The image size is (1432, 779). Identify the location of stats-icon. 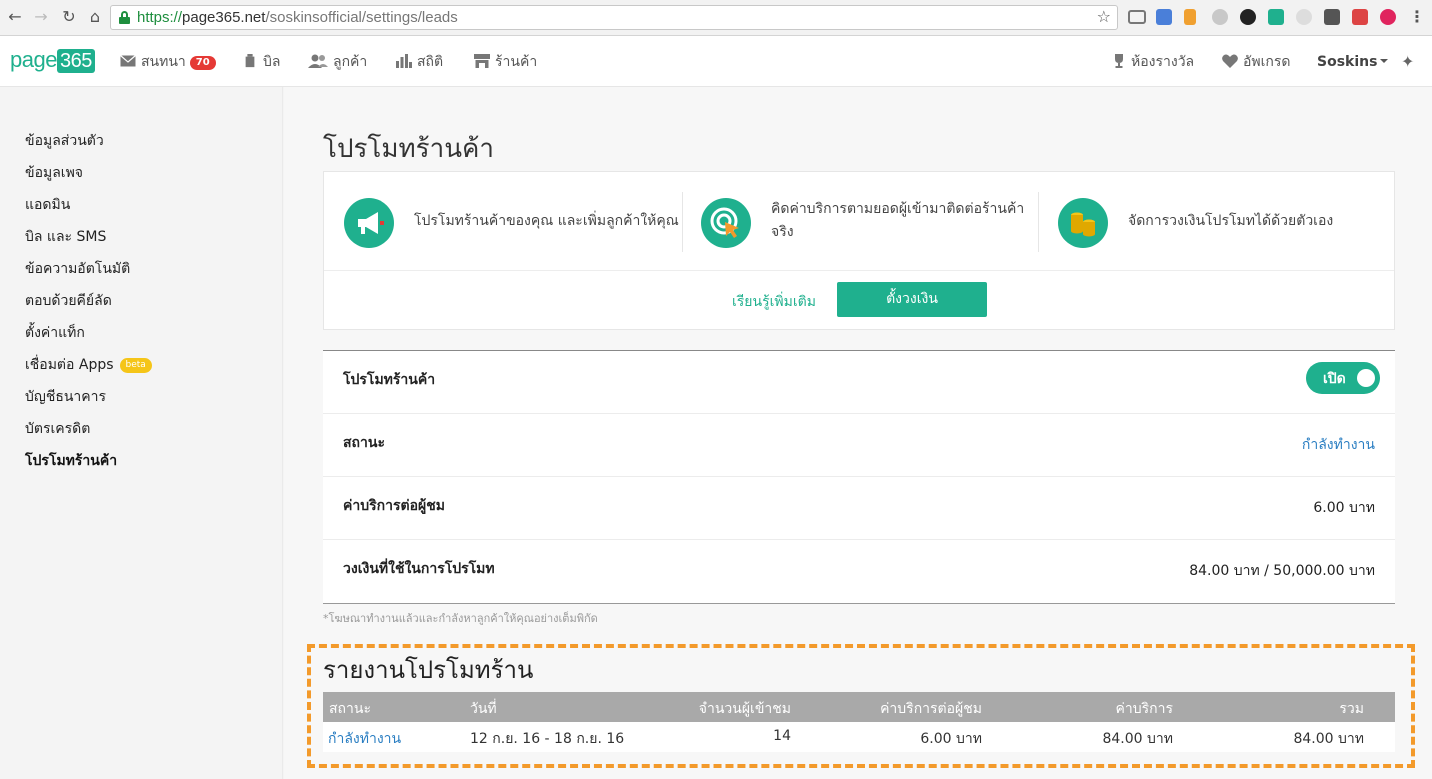
(404, 61).